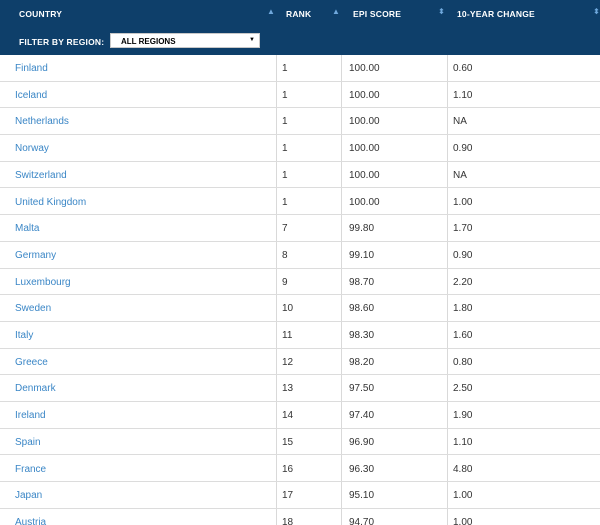  What do you see at coordinates (377, 14) in the screenshot?
I see `column-label: EPI SCORE` at bounding box center [377, 14].